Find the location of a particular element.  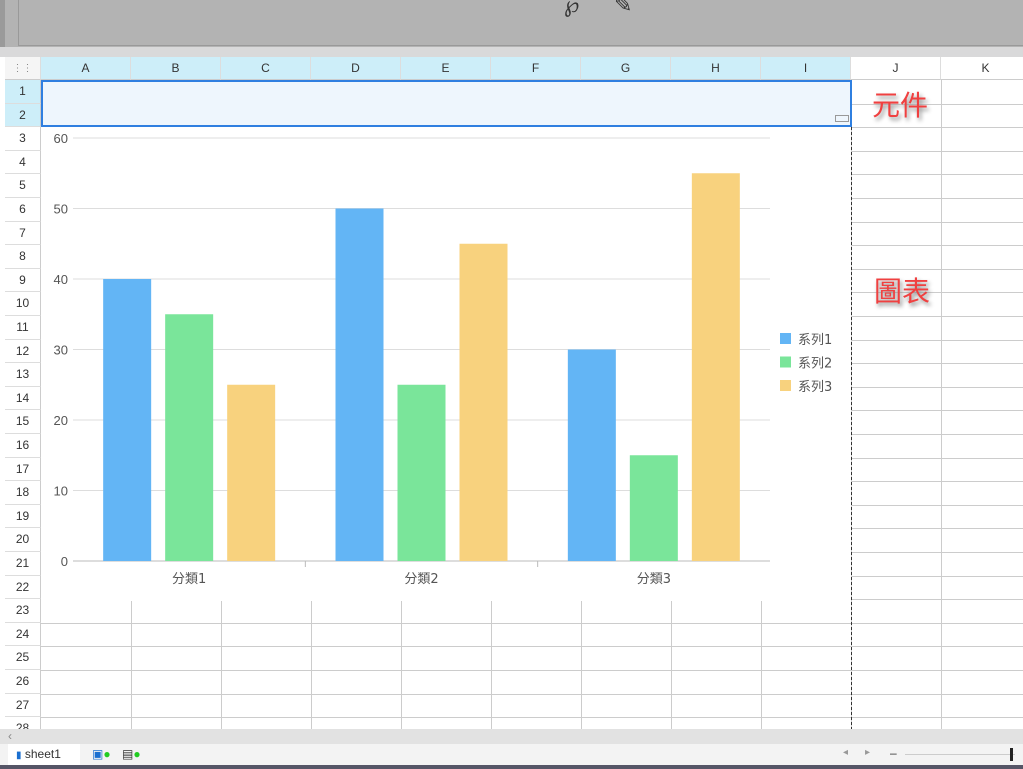

legend-label: 系列1 is located at coordinates (815, 340).